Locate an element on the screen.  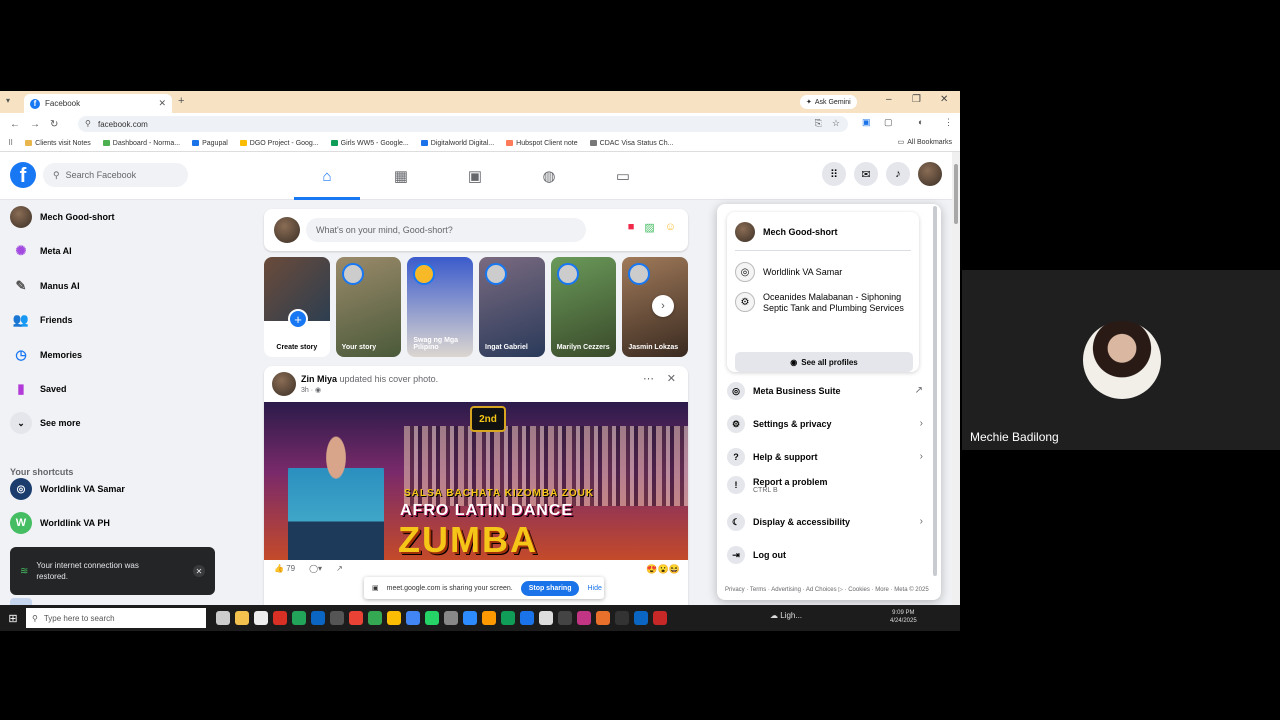
chrome-menu-icon: ⋮ is located at coordinates (948, 122).